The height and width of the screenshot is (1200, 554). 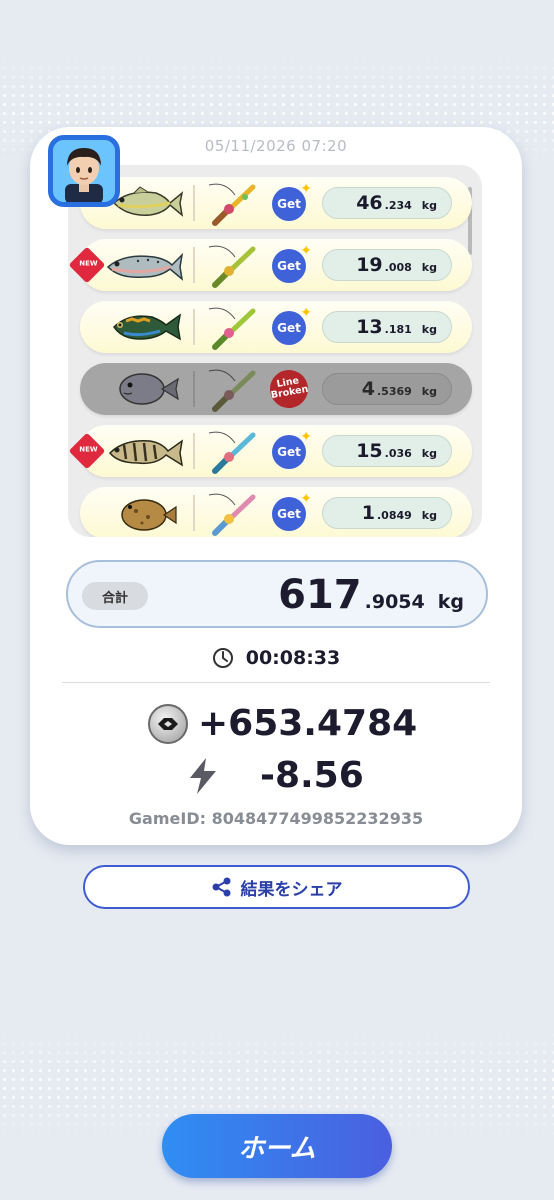 What do you see at coordinates (369, 265) in the screenshot?
I see `weight-integer: 19` at bounding box center [369, 265].